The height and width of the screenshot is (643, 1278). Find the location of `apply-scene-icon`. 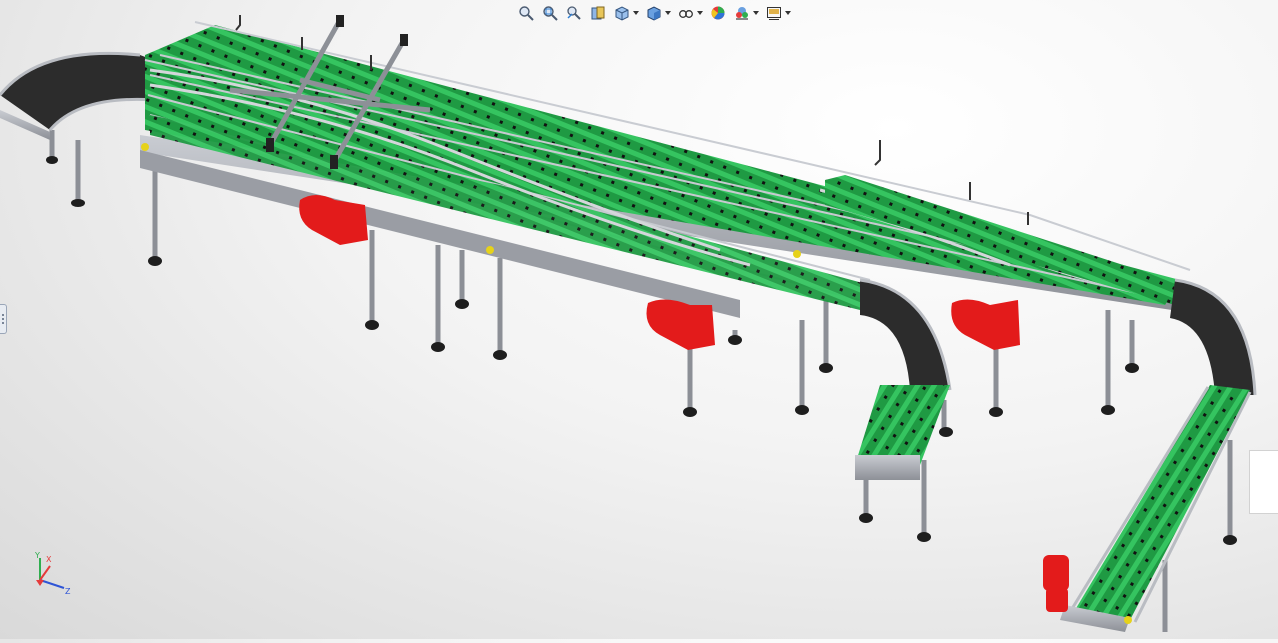

apply-scene-icon is located at coordinates (742, 13).